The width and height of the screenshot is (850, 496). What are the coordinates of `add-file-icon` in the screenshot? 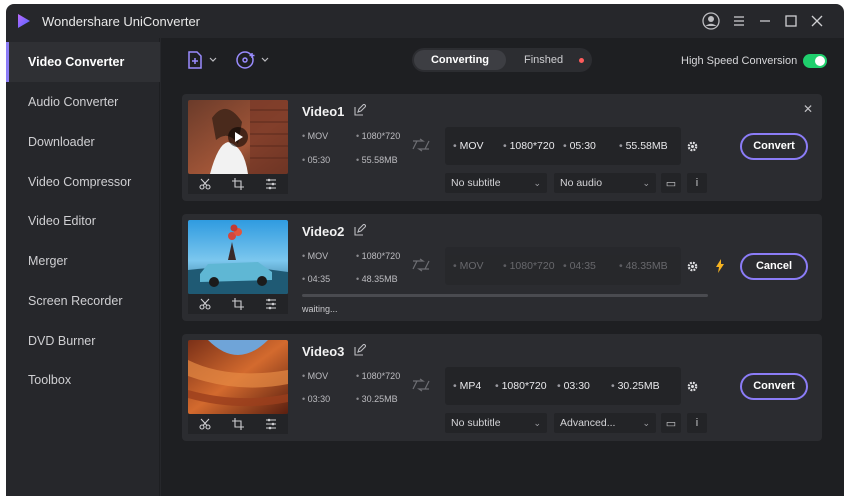 It's located at (195, 60).